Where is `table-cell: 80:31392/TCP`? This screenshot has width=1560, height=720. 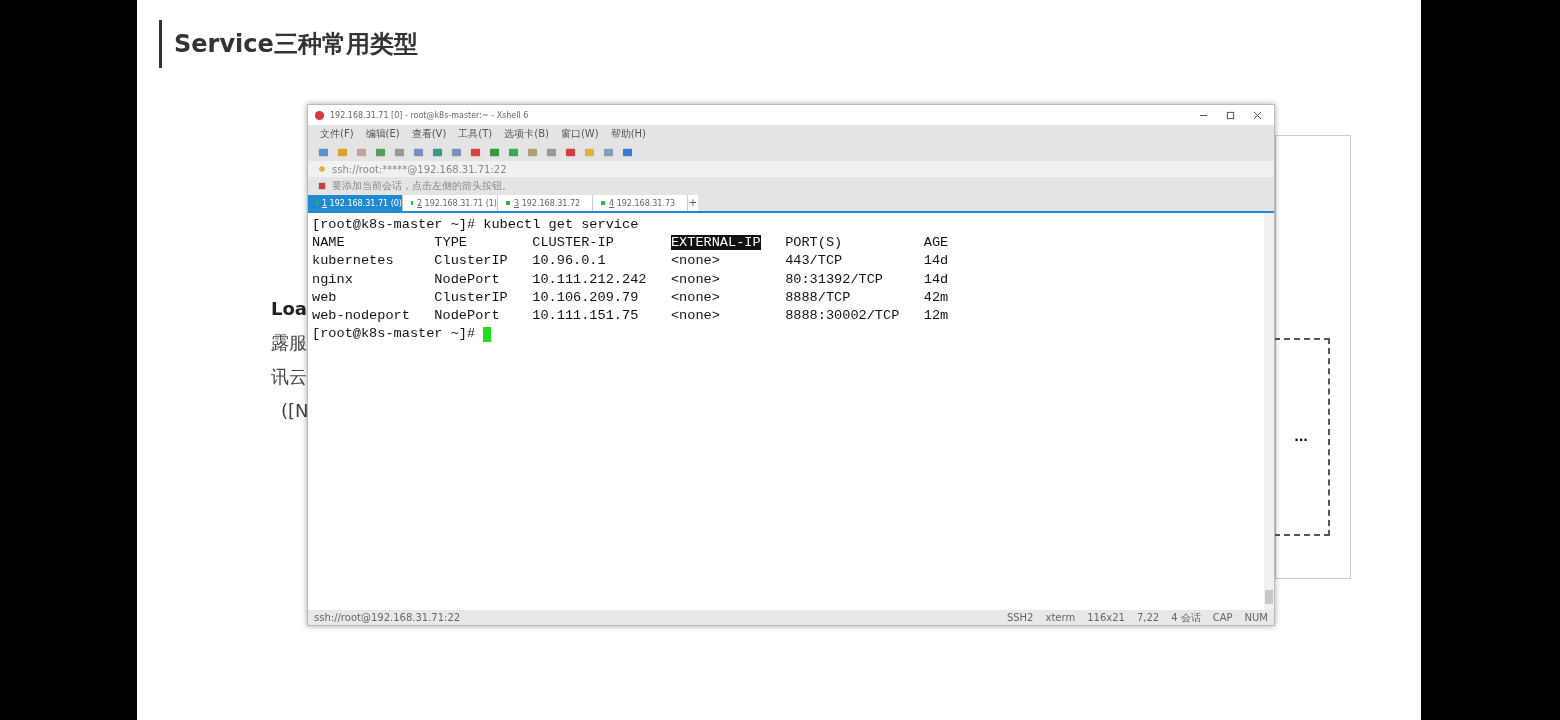
table-cell: 80:31392/TCP is located at coordinates (834, 279).